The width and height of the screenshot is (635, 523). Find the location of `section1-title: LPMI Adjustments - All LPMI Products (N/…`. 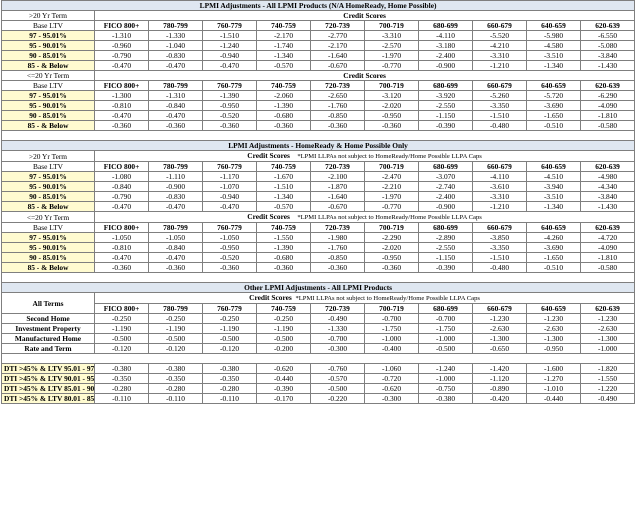

section1-title: LPMI Adjustments - All LPMI Products (N/… is located at coordinates (317, 5).